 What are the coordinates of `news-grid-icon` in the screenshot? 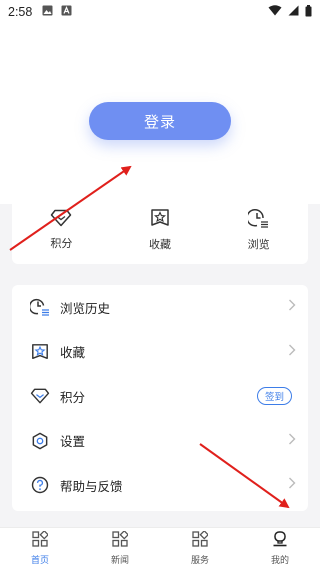 It's located at (121, 540).